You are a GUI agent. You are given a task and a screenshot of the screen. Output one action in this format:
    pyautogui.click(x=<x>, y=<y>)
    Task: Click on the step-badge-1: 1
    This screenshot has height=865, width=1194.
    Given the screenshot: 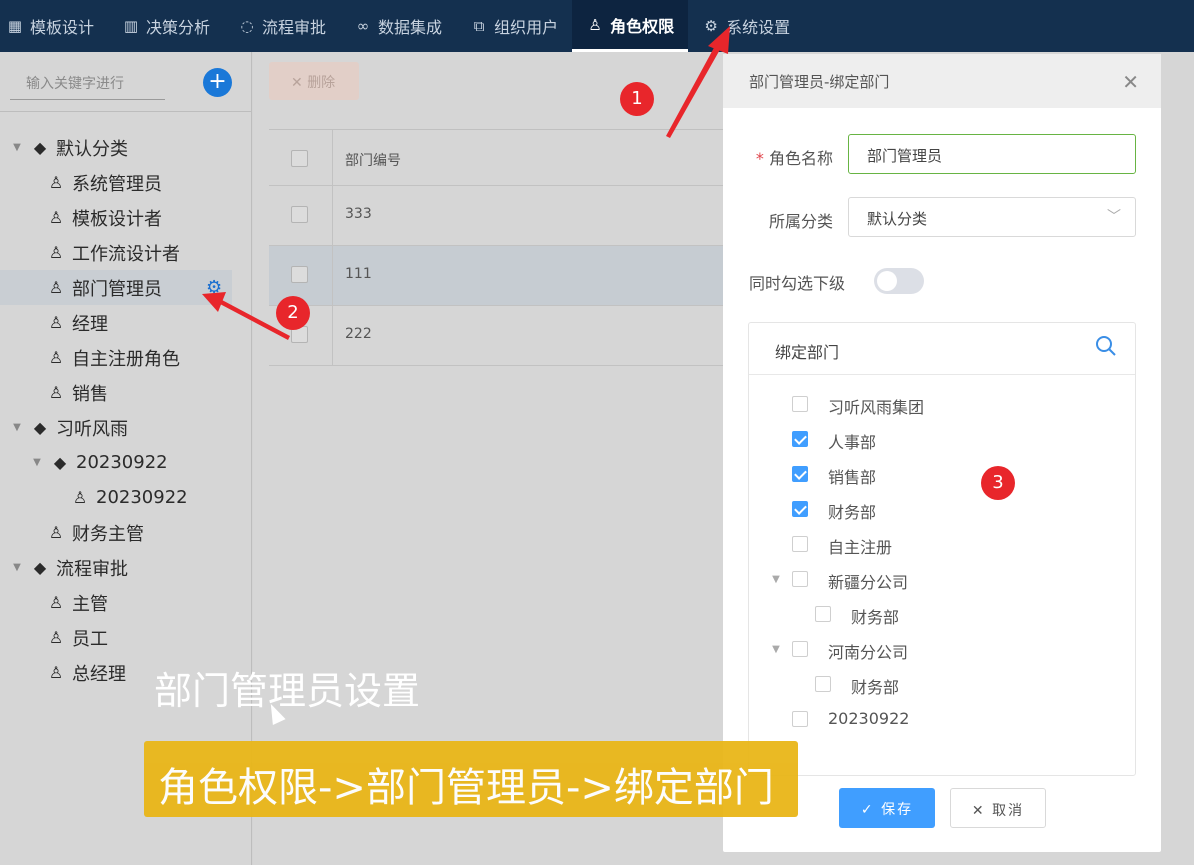 What is the action you would take?
    pyautogui.click(x=637, y=99)
    